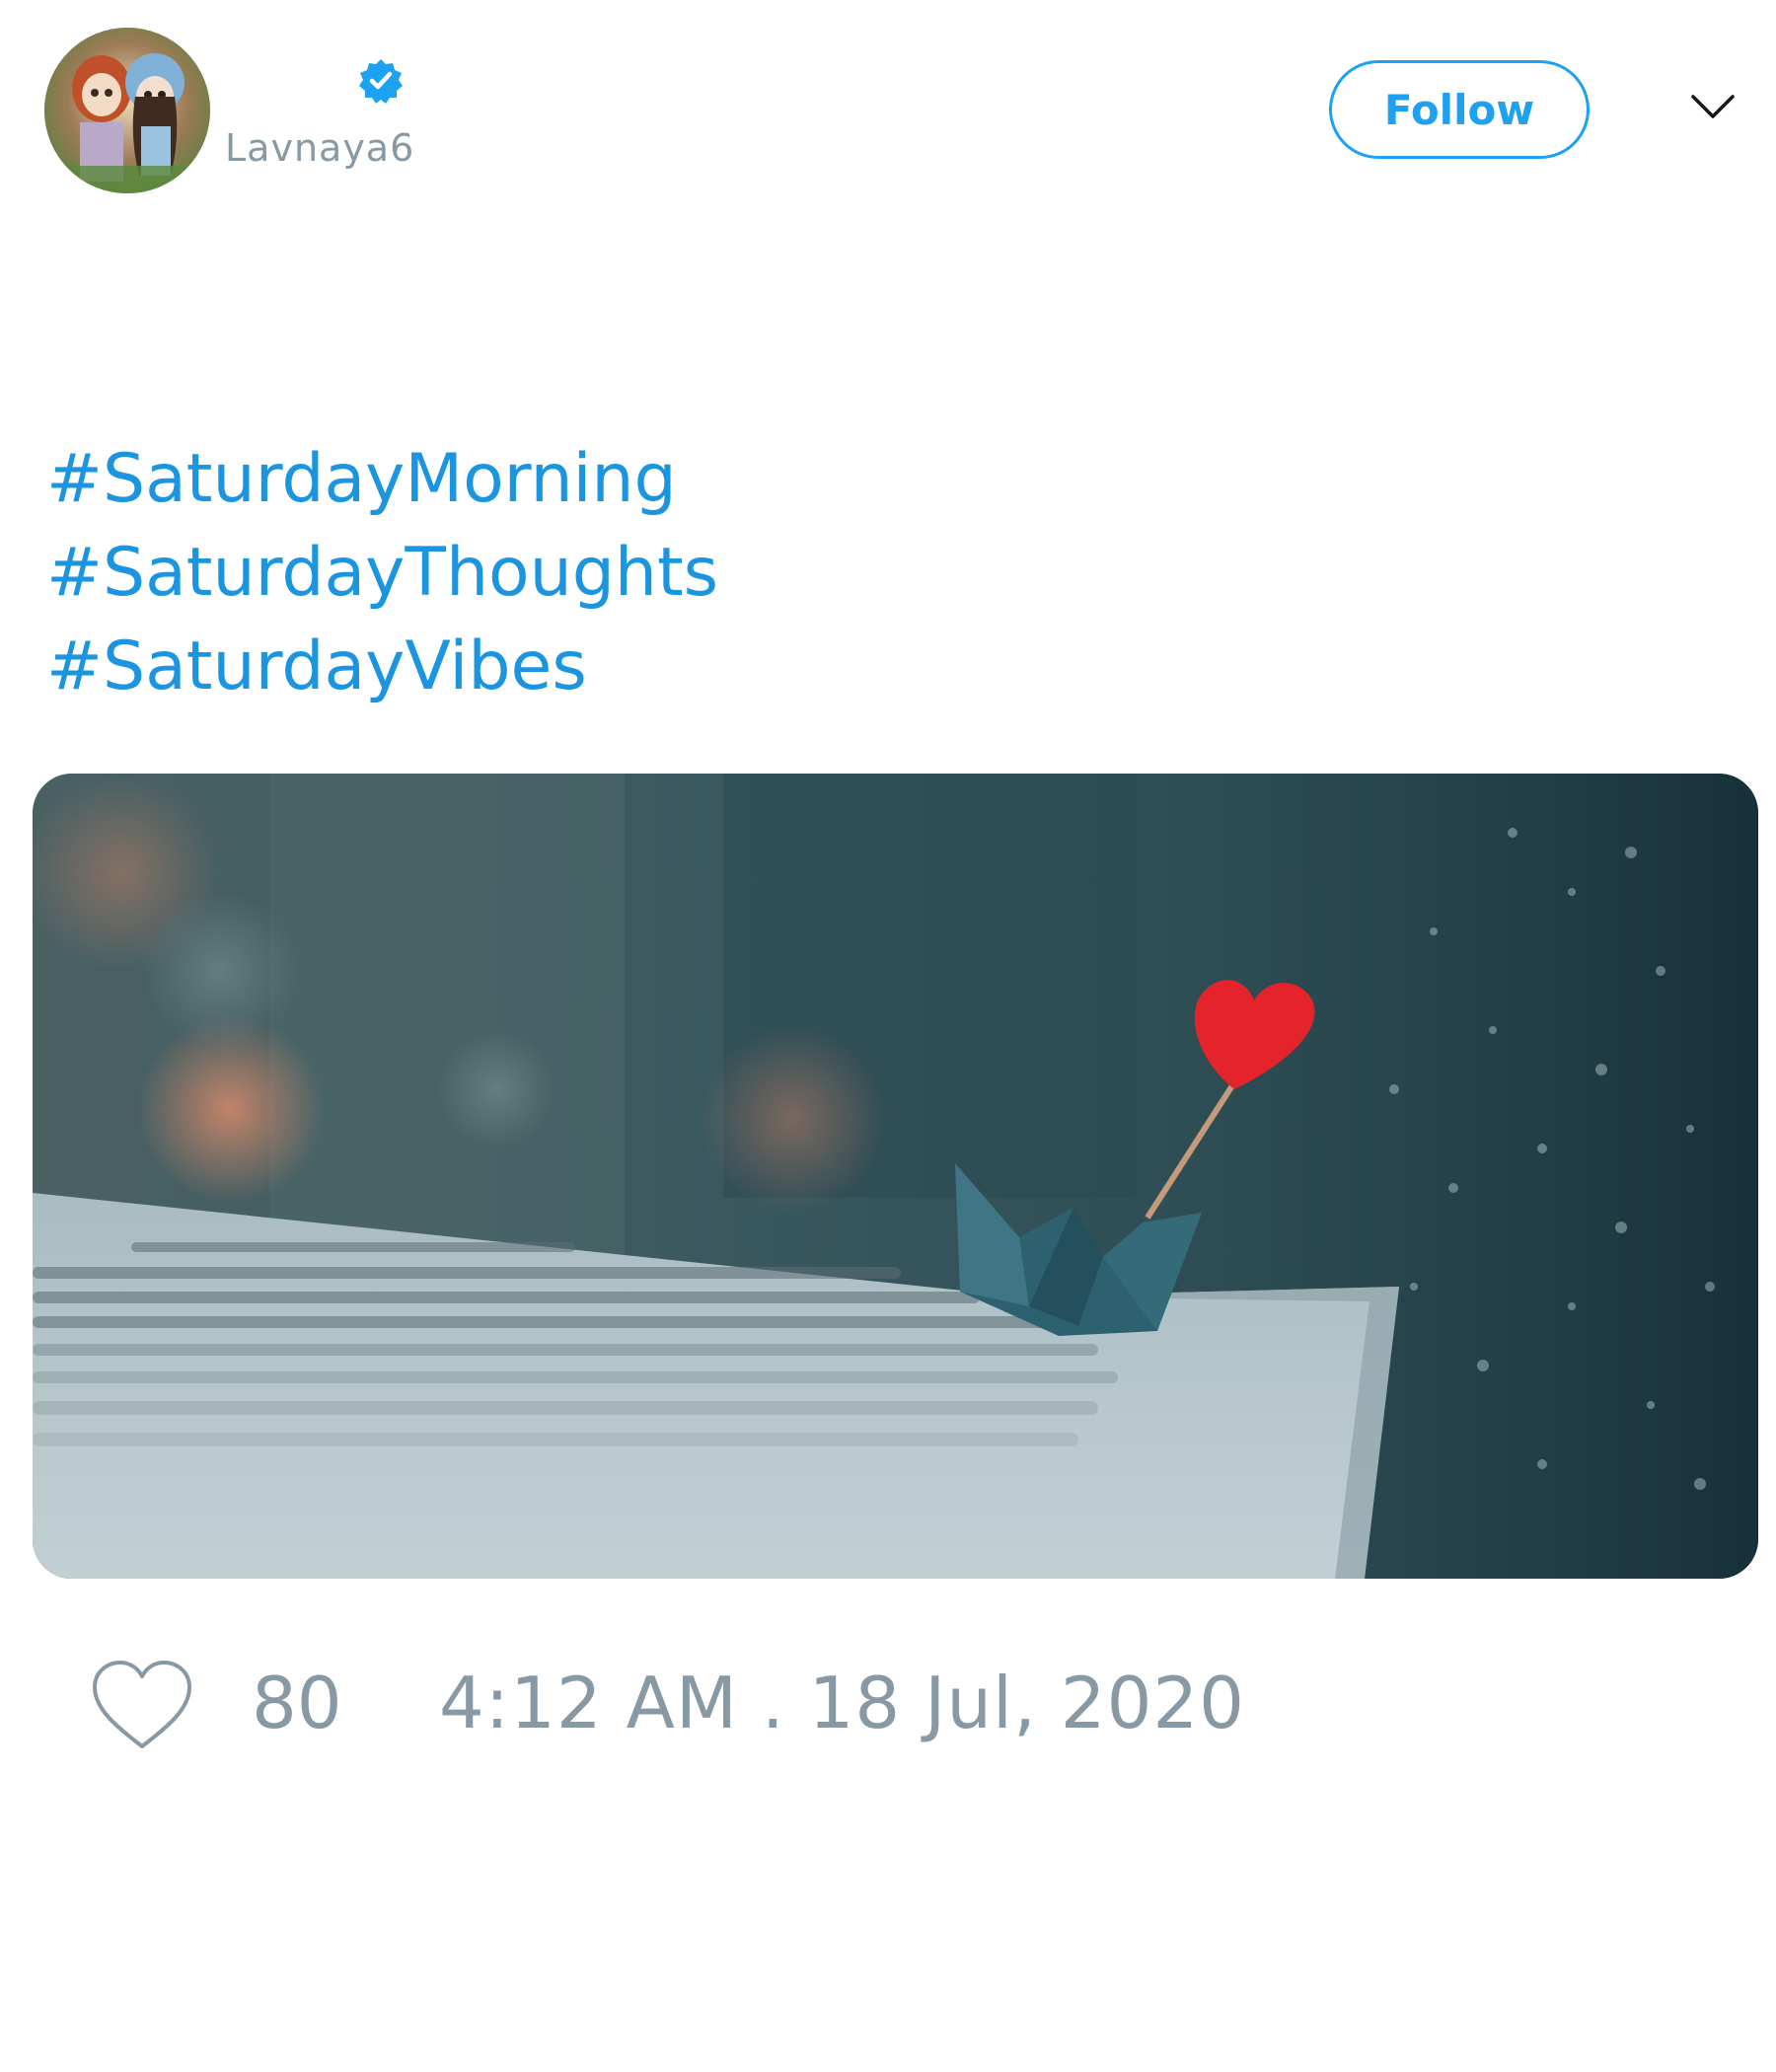  Describe the element at coordinates (1460, 110) in the screenshot. I see `follow-button: Follow` at that location.